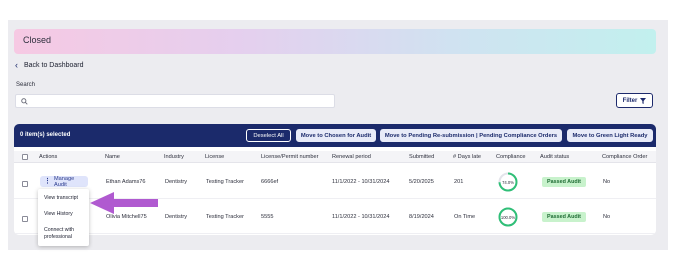  I want to click on col-compliance-order: Compliance Order, so click(625, 157).